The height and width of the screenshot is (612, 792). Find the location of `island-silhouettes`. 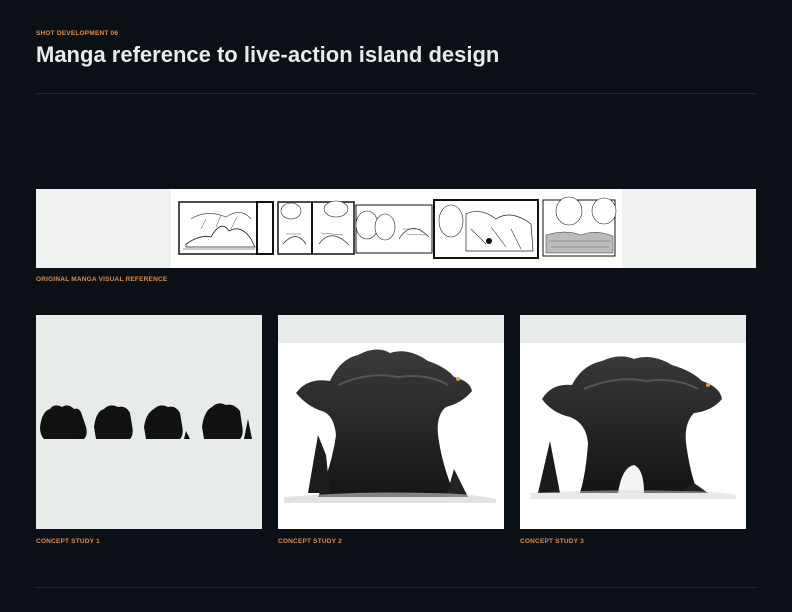

island-silhouettes is located at coordinates (149, 422).